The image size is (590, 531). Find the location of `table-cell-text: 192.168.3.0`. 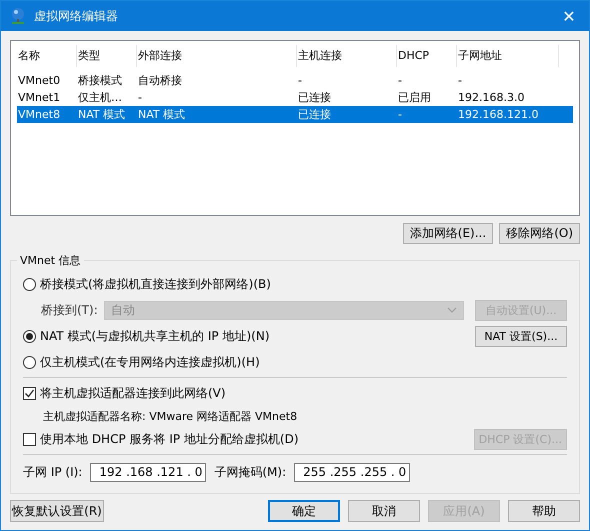

table-cell-text: 192.168.3.0 is located at coordinates (491, 97).